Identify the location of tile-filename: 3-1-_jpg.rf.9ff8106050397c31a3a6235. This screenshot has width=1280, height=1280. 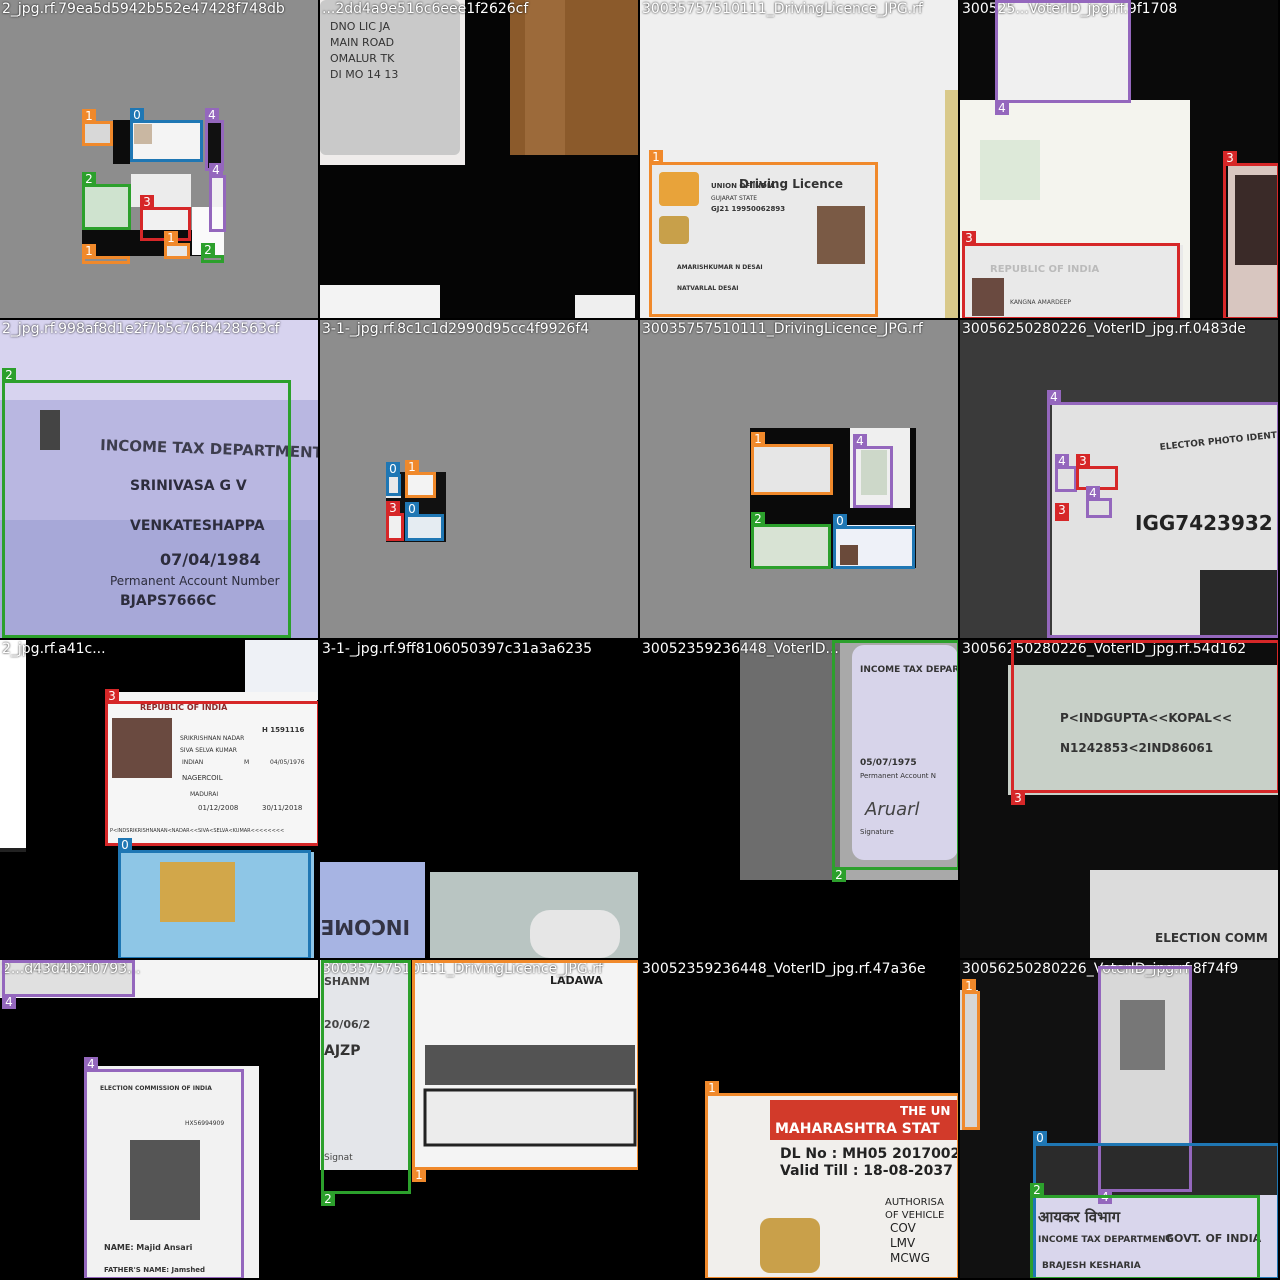
(457, 649).